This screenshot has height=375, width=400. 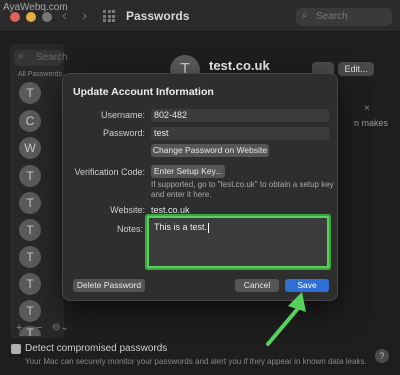 I want to click on website-value: test.co.uk, so click(x=170, y=210).